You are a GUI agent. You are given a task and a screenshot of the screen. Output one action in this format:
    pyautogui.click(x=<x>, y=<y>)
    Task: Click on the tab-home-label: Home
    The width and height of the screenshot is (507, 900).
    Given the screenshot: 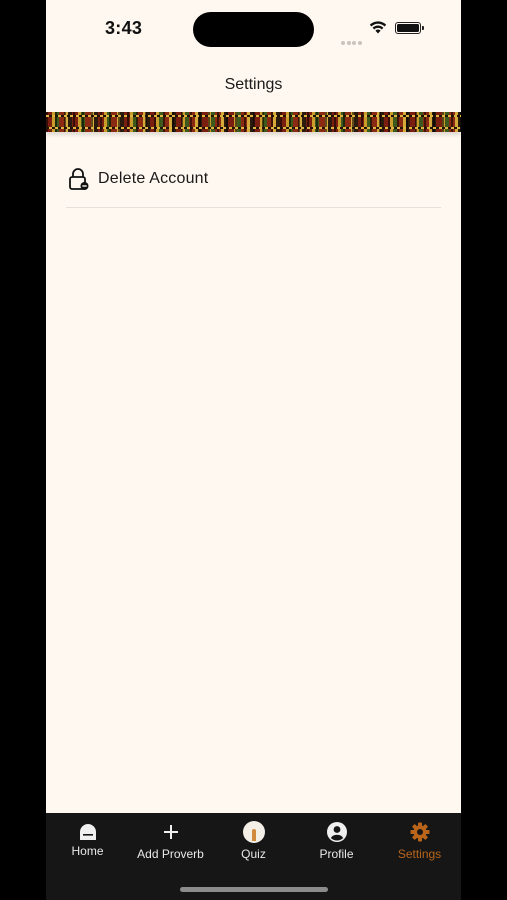 What is the action you would take?
    pyautogui.click(x=87, y=851)
    